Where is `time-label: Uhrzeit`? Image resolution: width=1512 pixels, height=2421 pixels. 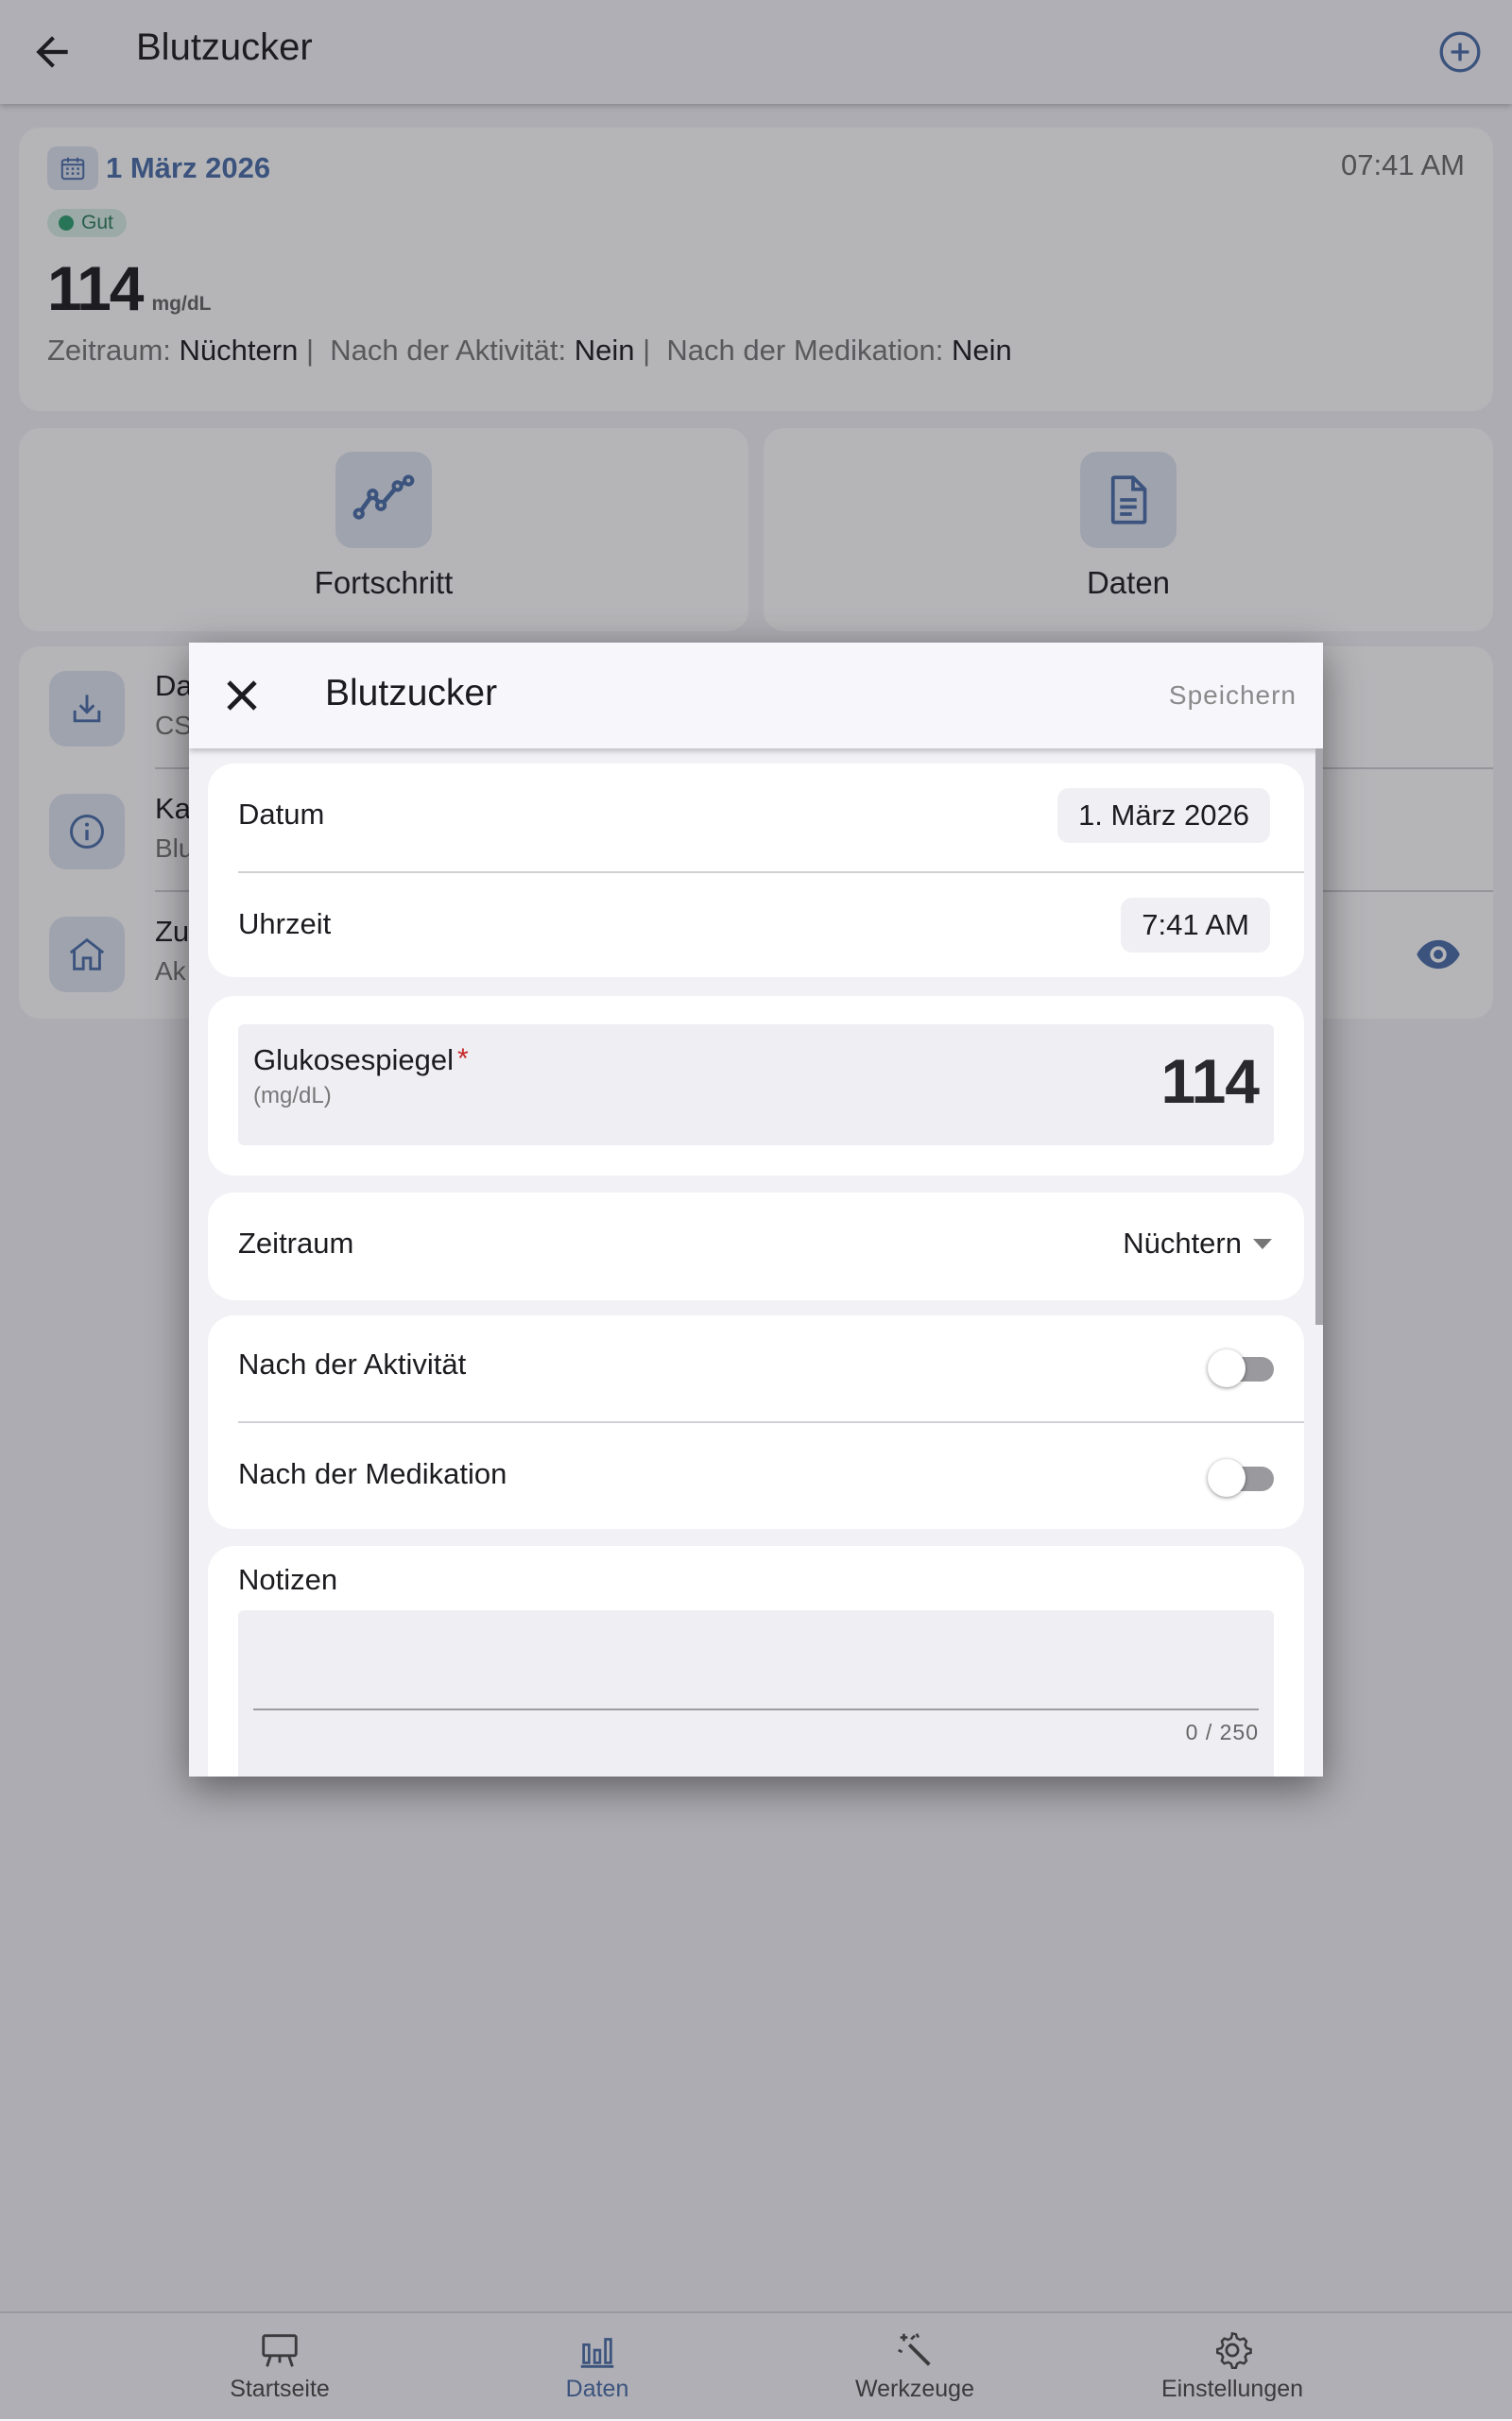
time-label: Uhrzeit is located at coordinates (285, 923).